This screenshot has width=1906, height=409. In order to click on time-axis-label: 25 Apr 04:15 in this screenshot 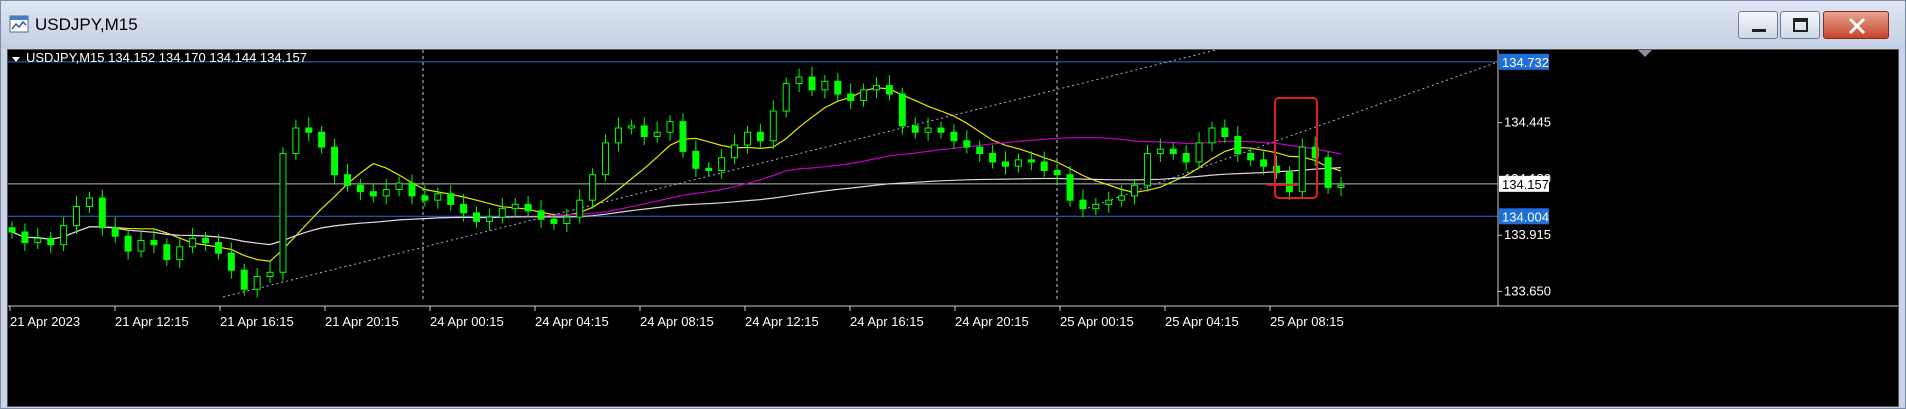, I will do `click(1202, 321)`.